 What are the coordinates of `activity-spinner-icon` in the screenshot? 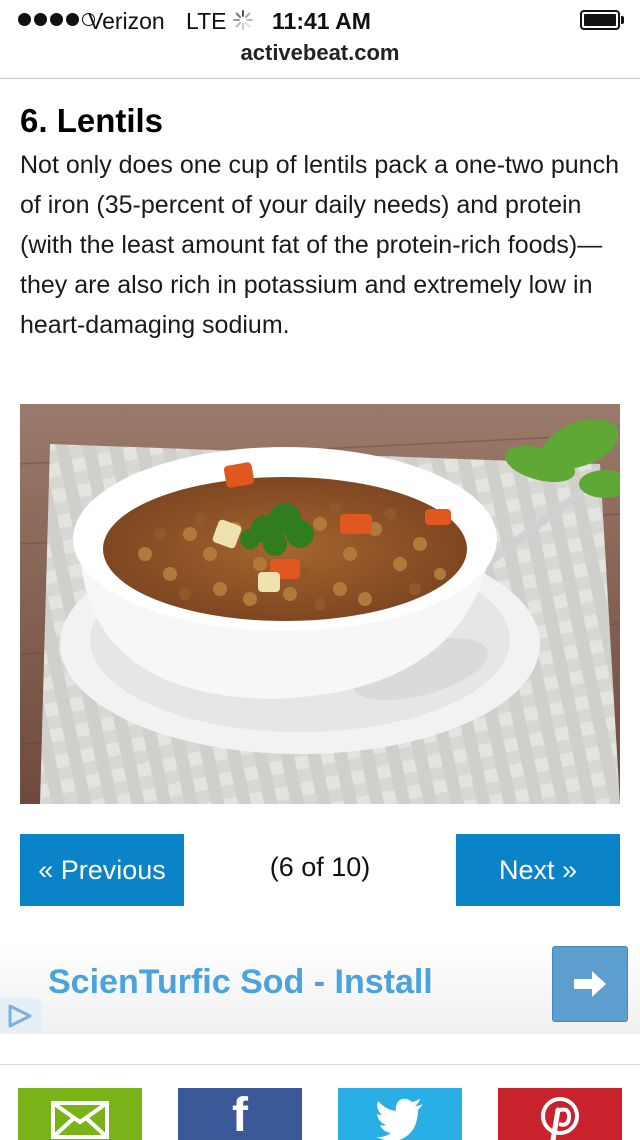 It's located at (243, 20).